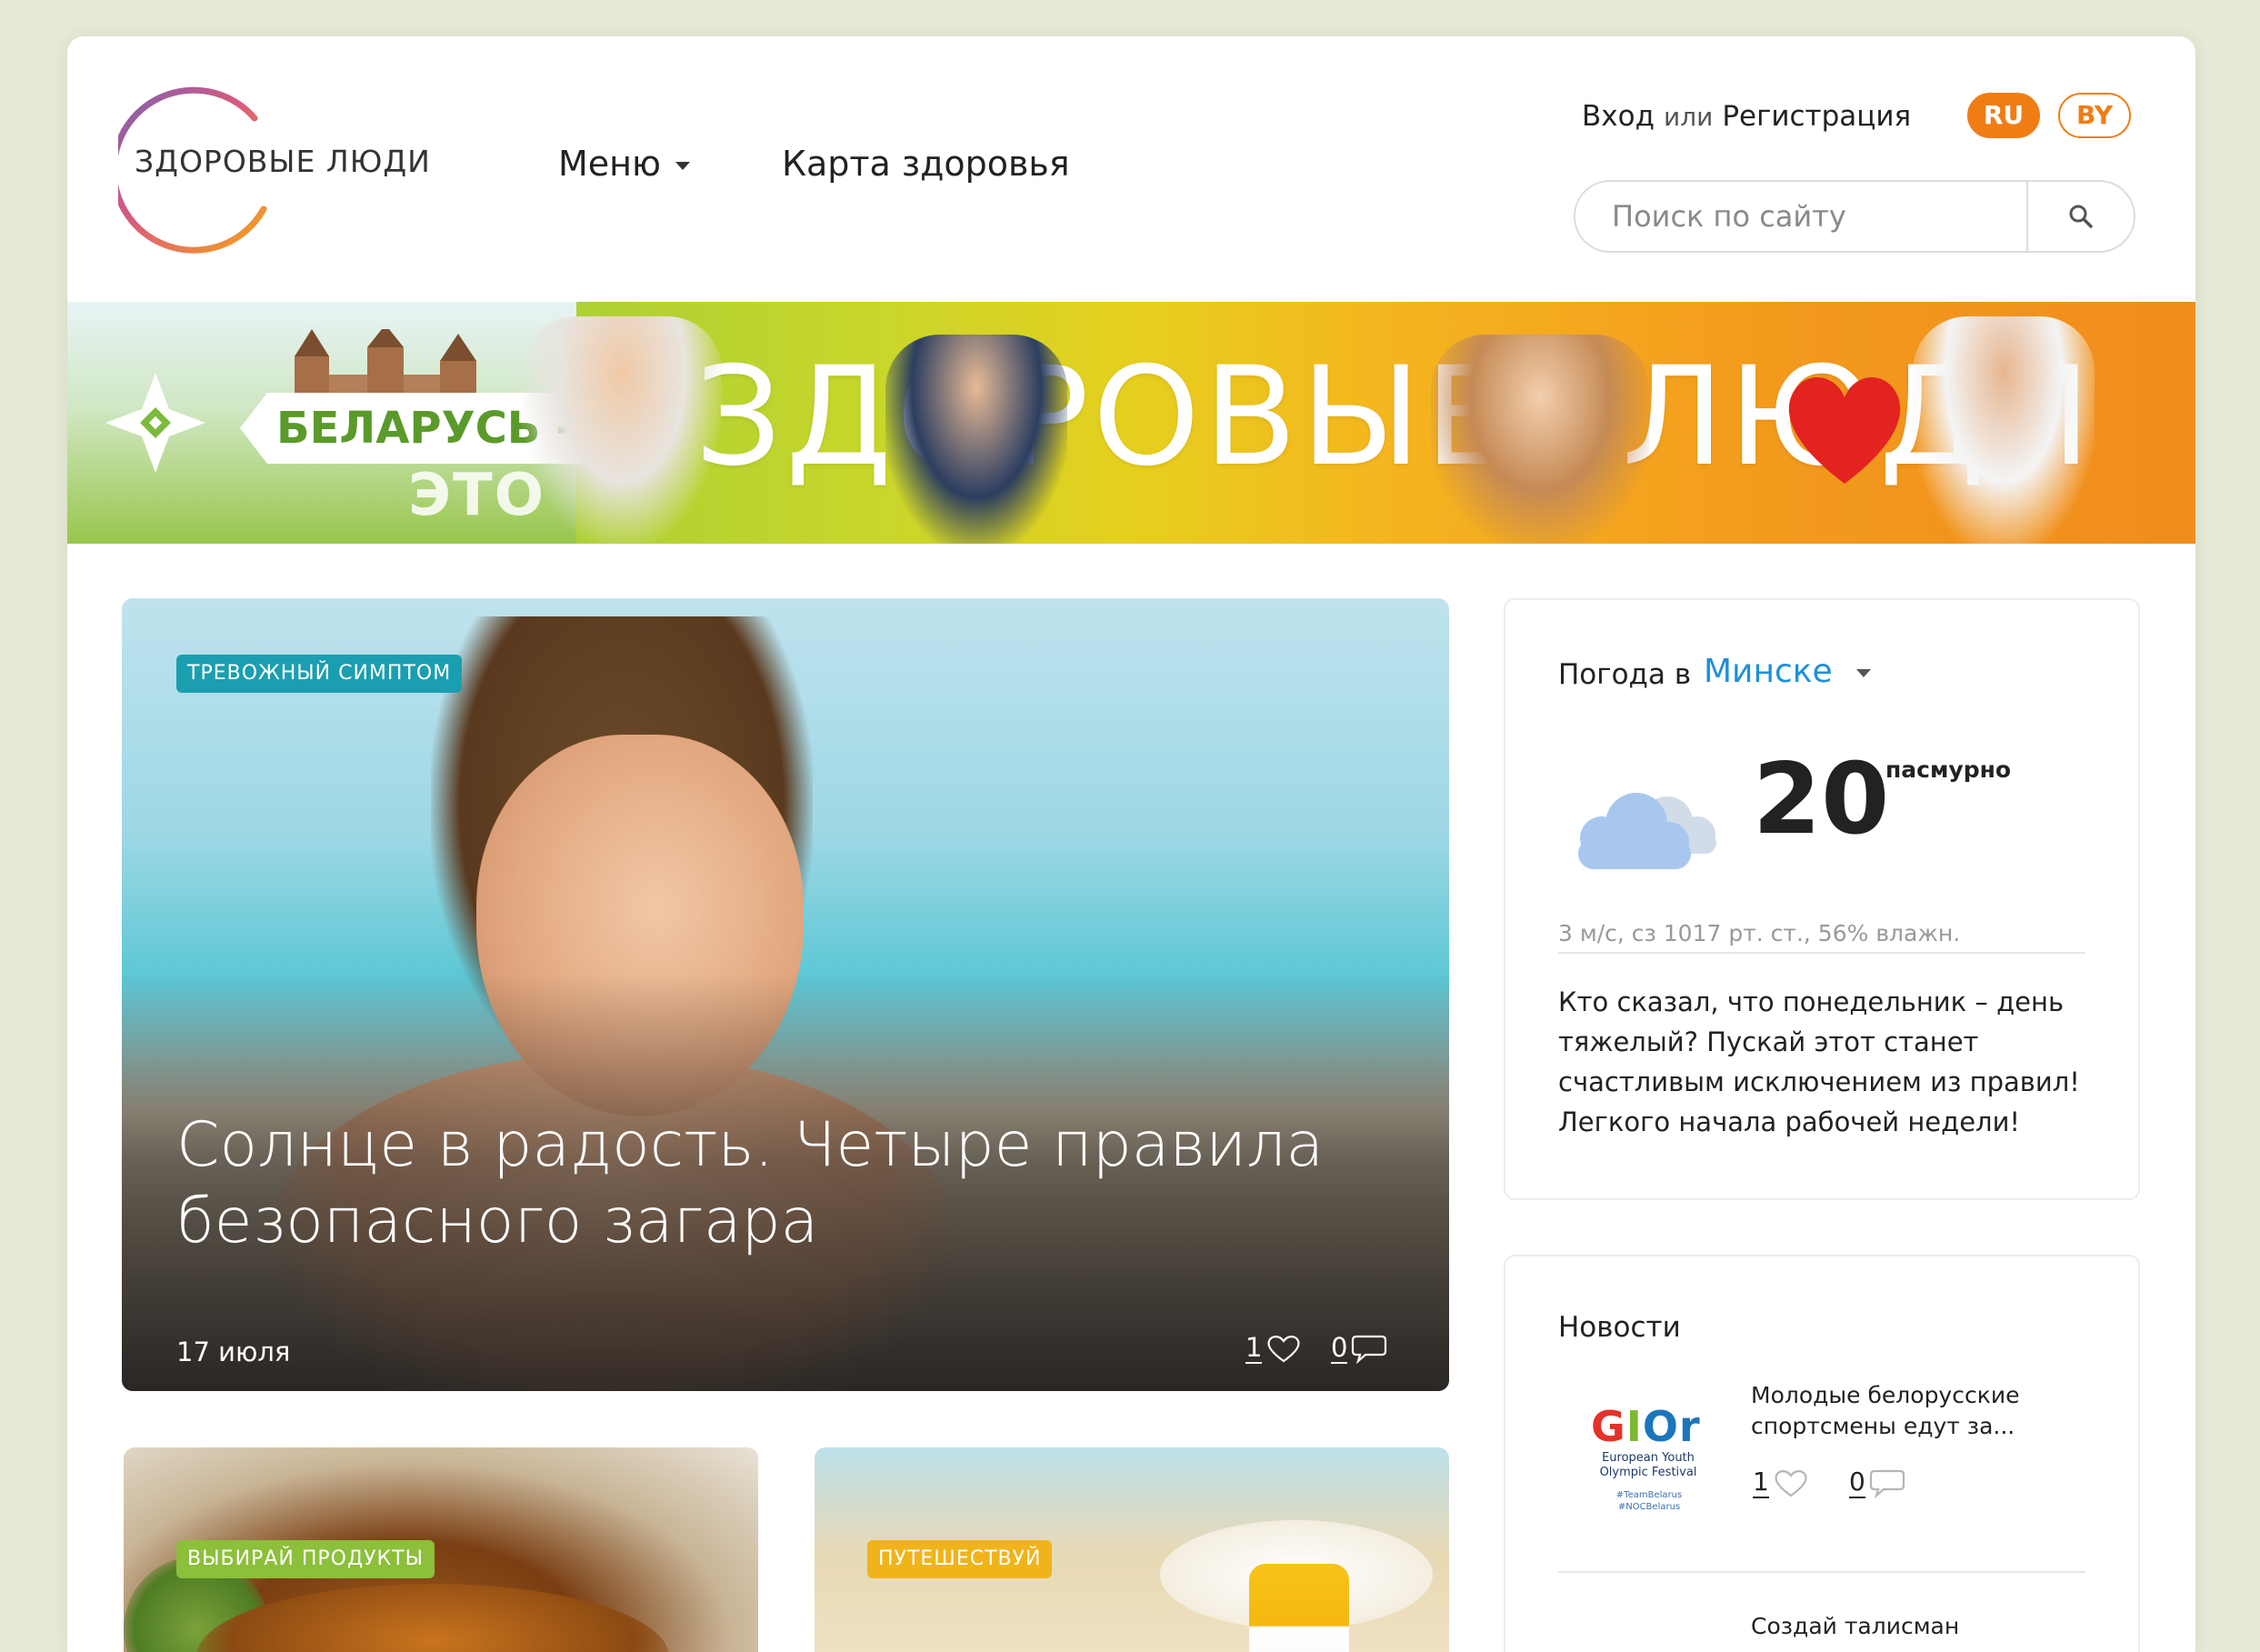 The image size is (2260, 1652). Describe the element at coordinates (1821, 937) in the screenshot. I see `weather-details: 3 м/с, сз 1017 рт. ст., 56% влажн.` at that location.